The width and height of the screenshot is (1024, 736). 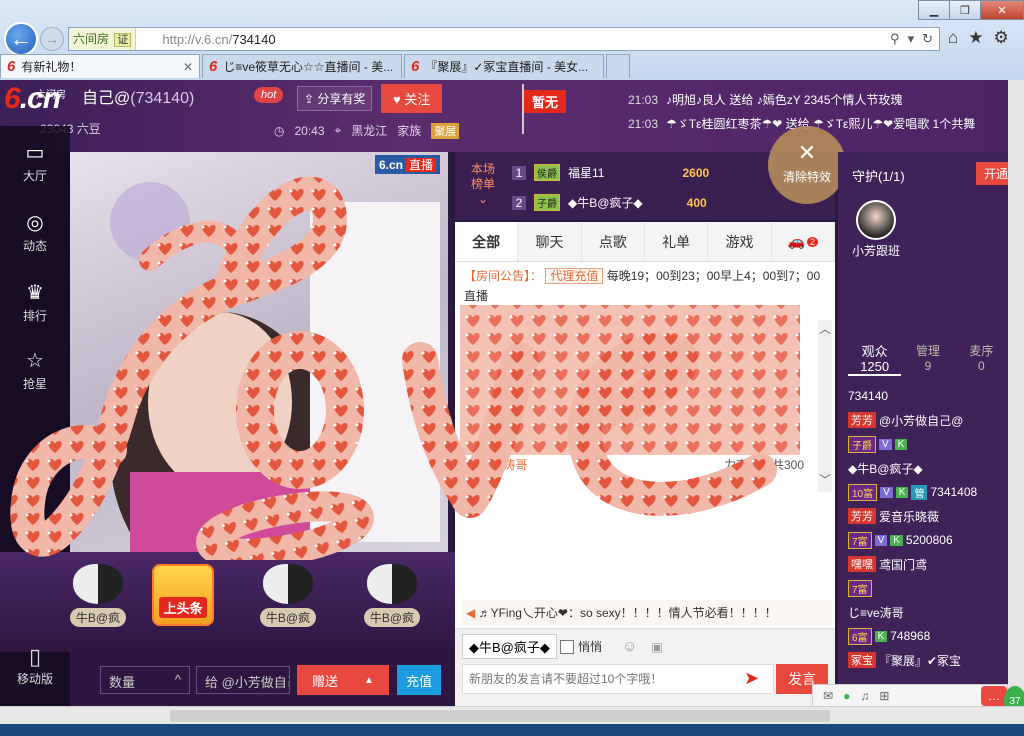 I want to click on minimize-icon: ▁, so click(x=934, y=10).